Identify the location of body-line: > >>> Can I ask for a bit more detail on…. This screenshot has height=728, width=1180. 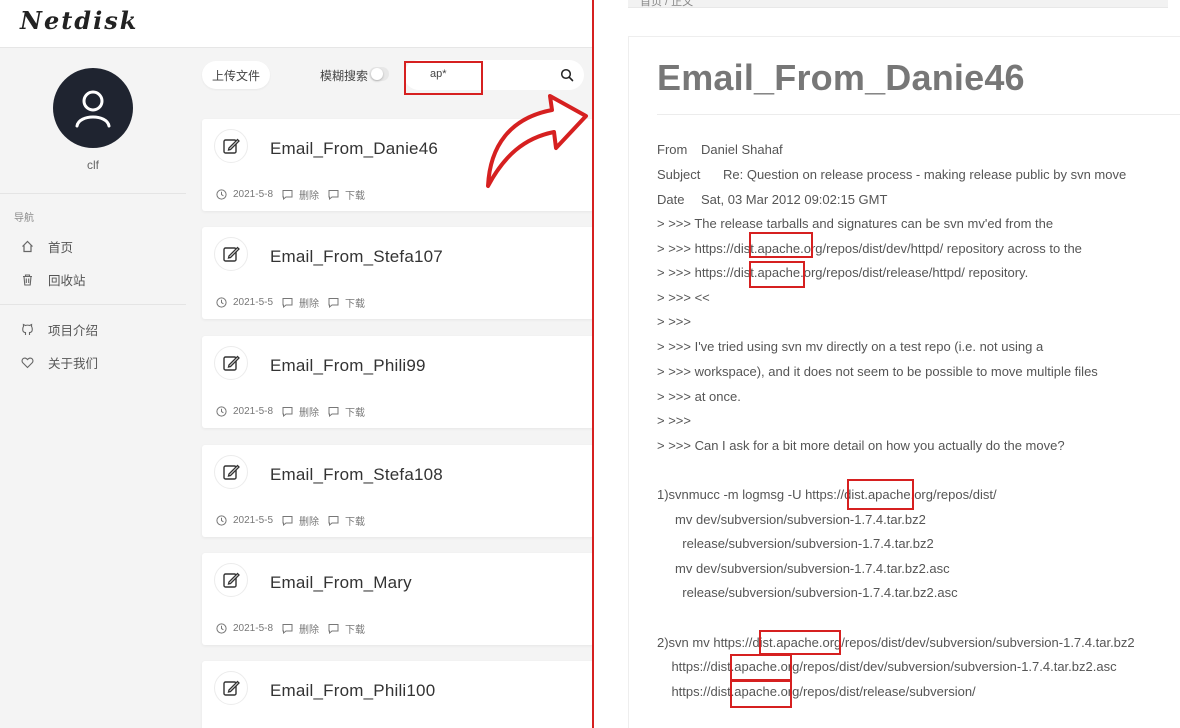
(861, 445).